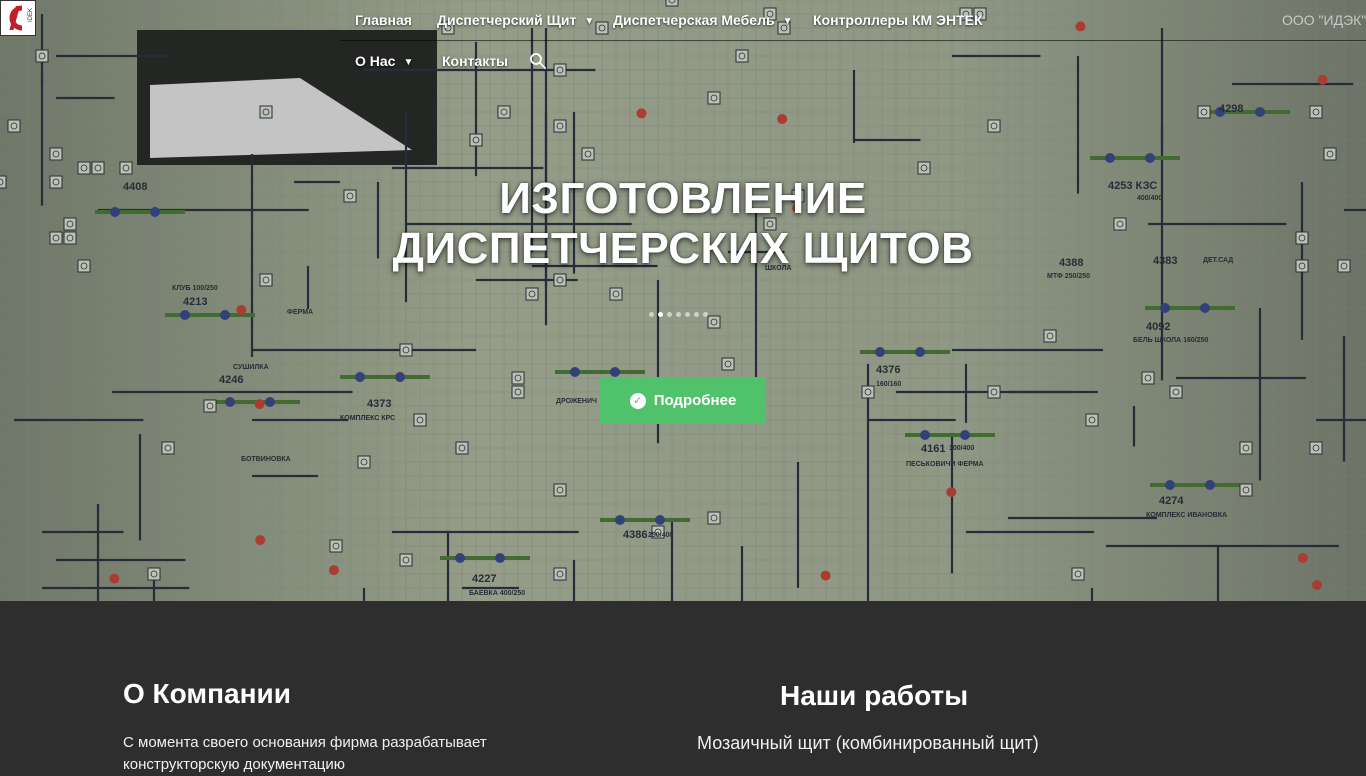  I want to click on nav-contacts-label: Контакты, so click(475, 61).